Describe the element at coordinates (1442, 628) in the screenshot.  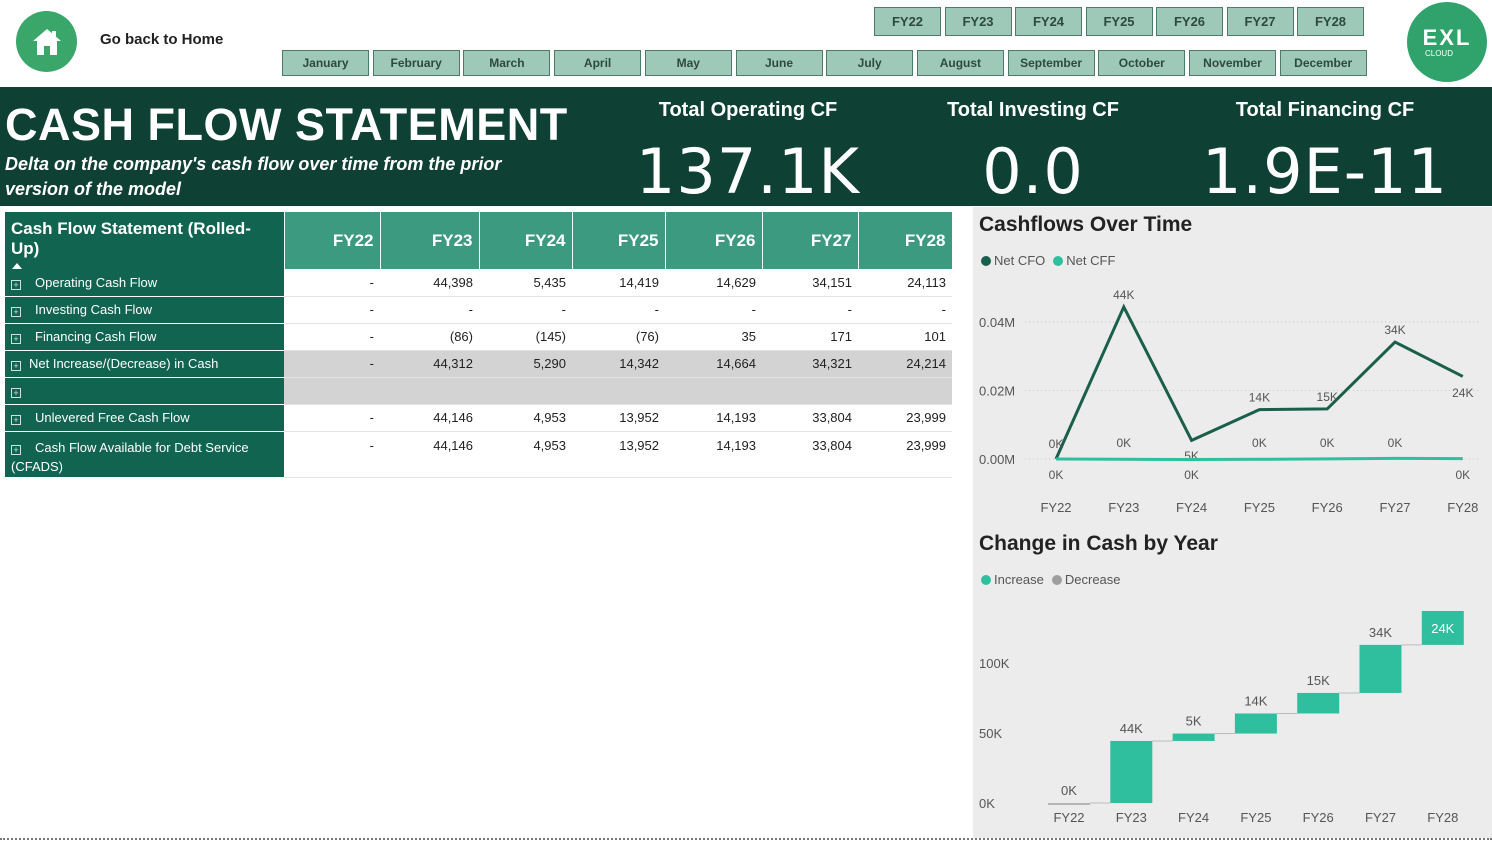
I see `data-label: 24K` at that location.